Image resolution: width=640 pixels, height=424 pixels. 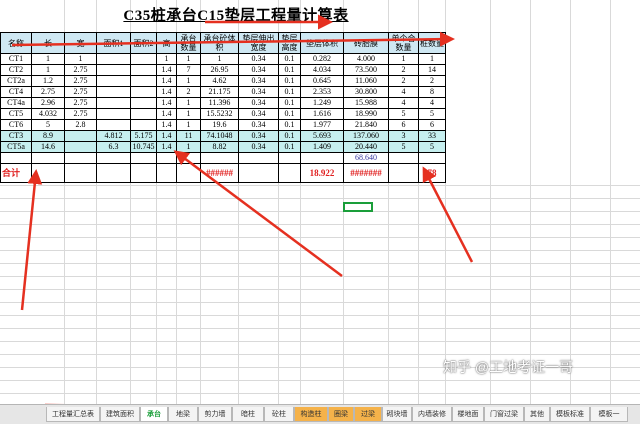 What do you see at coordinates (48, 81) in the screenshot?
I see `cell: 1.2` at bounding box center [48, 81].